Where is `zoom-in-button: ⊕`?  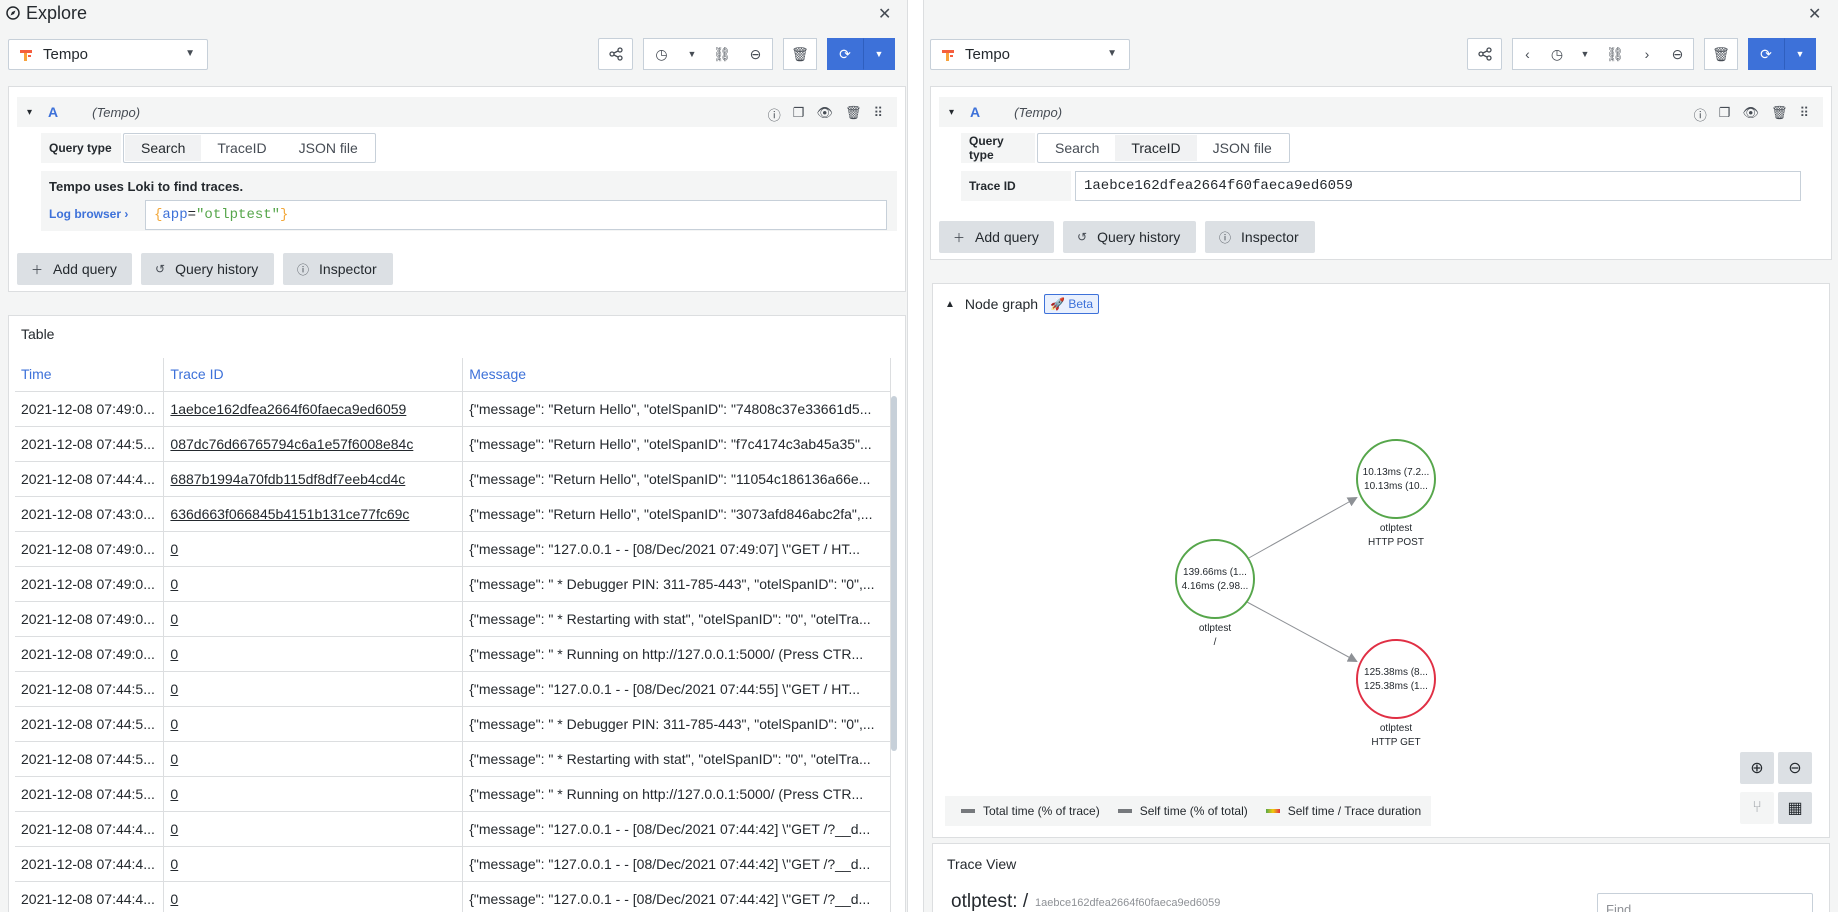
zoom-in-button: ⊕ is located at coordinates (1757, 768).